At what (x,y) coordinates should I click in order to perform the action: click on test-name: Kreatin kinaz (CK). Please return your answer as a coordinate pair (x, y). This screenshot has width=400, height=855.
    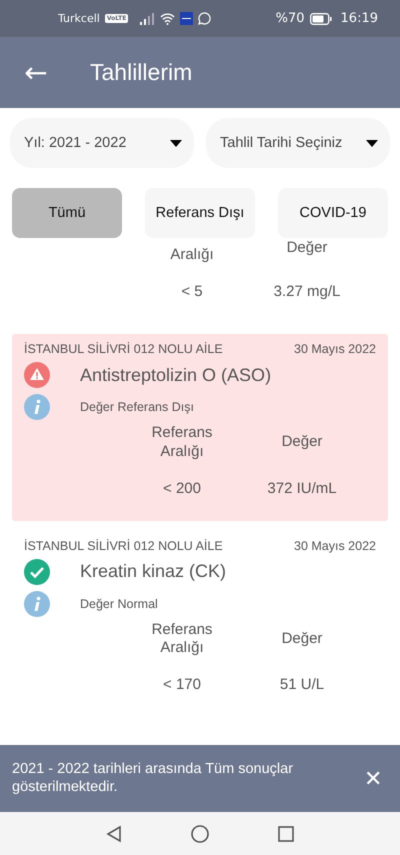
    Looking at the image, I should click on (153, 571).